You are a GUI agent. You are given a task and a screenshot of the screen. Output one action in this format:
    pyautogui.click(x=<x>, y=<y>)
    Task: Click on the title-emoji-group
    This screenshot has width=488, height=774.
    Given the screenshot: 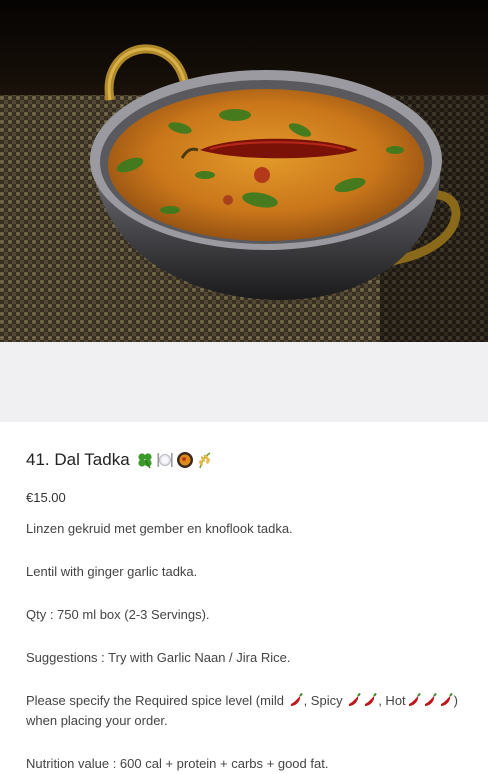 What is the action you would take?
    pyautogui.click(x=175, y=460)
    